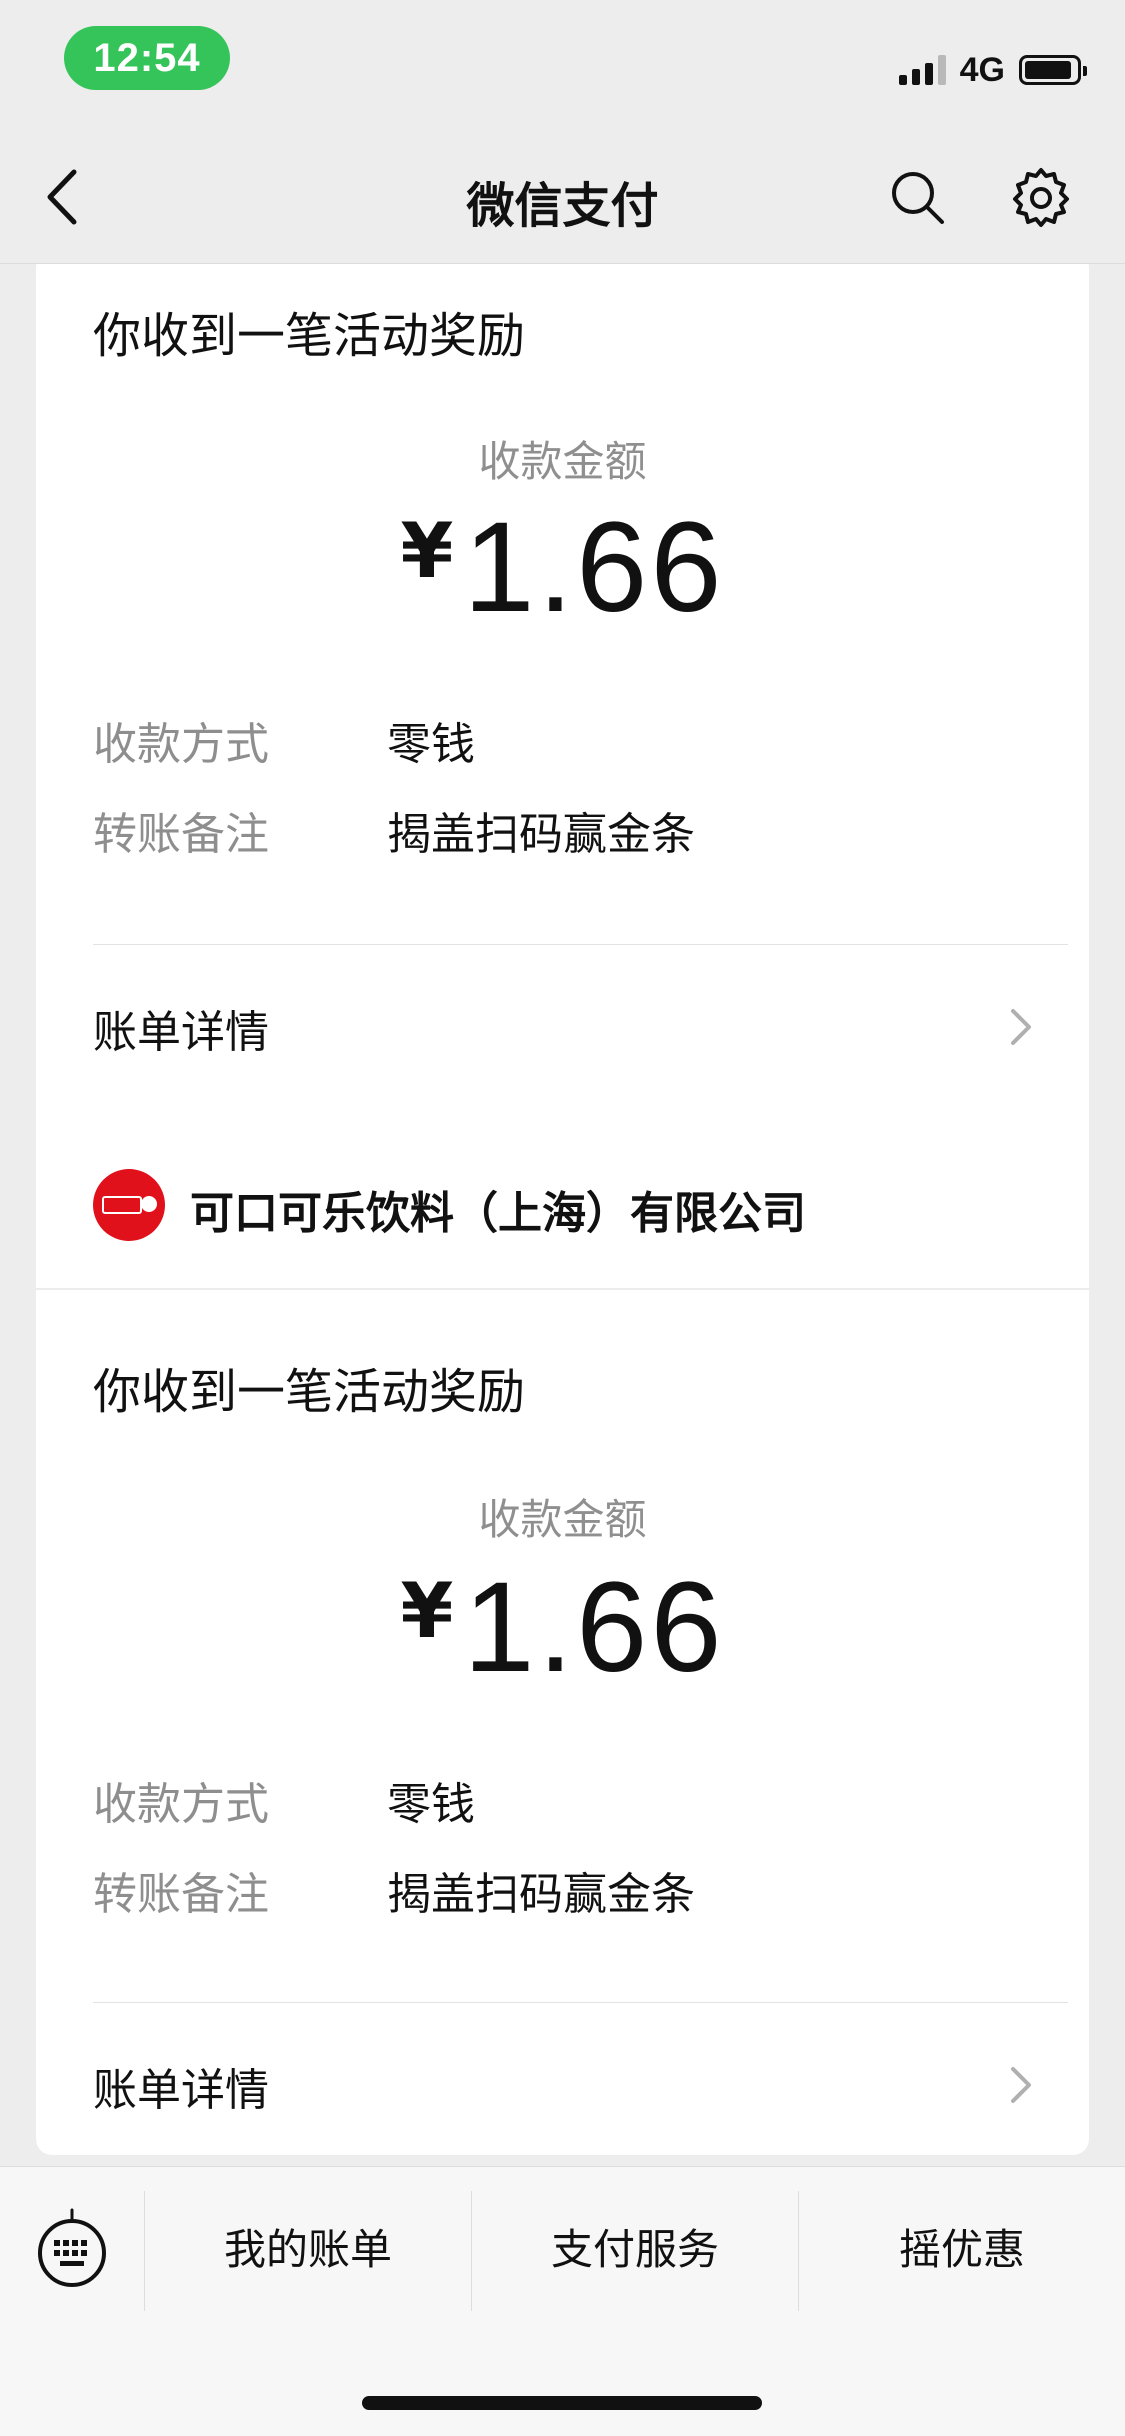 This screenshot has height=2436, width=1125. I want to click on settings-icon, so click(1041, 197).